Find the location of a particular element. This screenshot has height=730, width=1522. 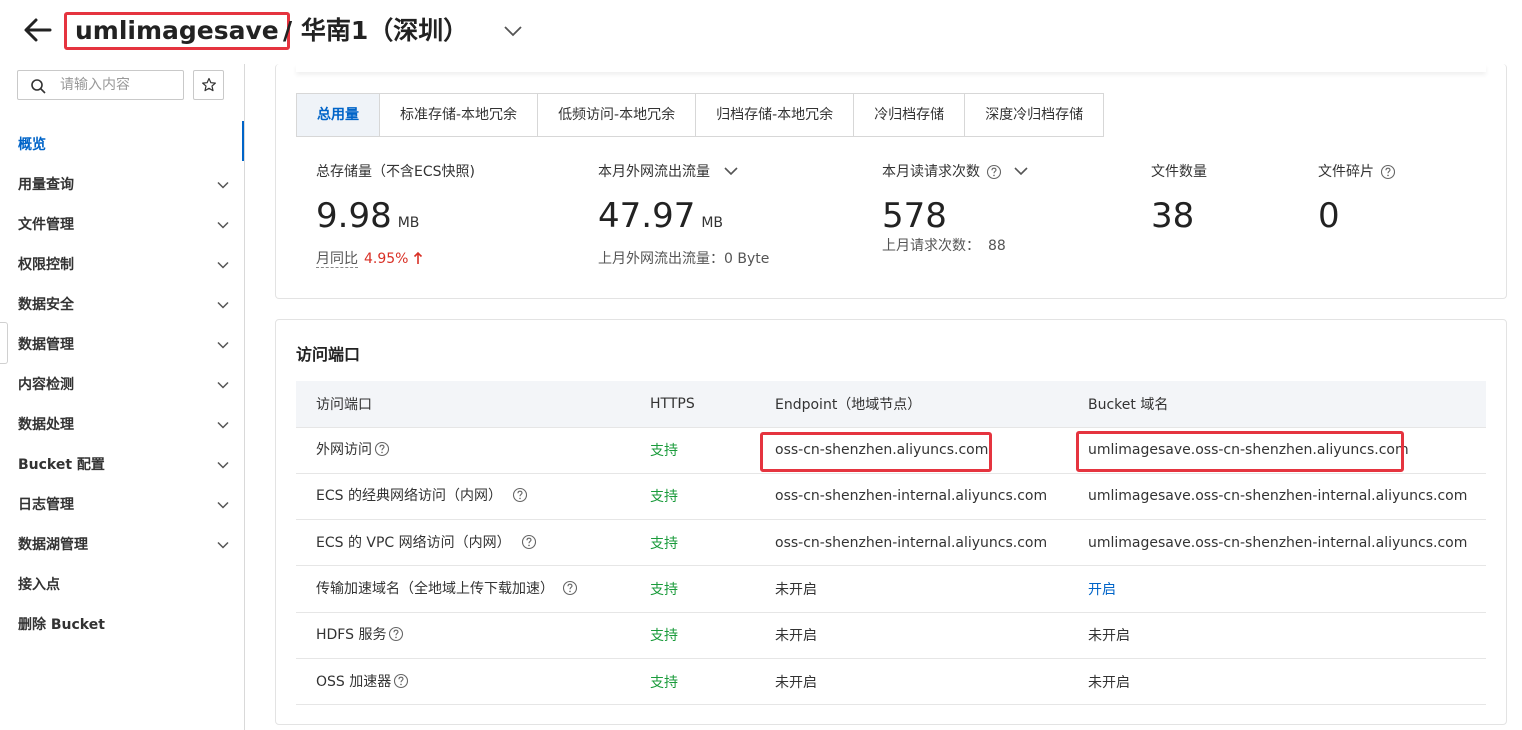

tab-usage: 标准存储-本地冗余 is located at coordinates (459, 115).